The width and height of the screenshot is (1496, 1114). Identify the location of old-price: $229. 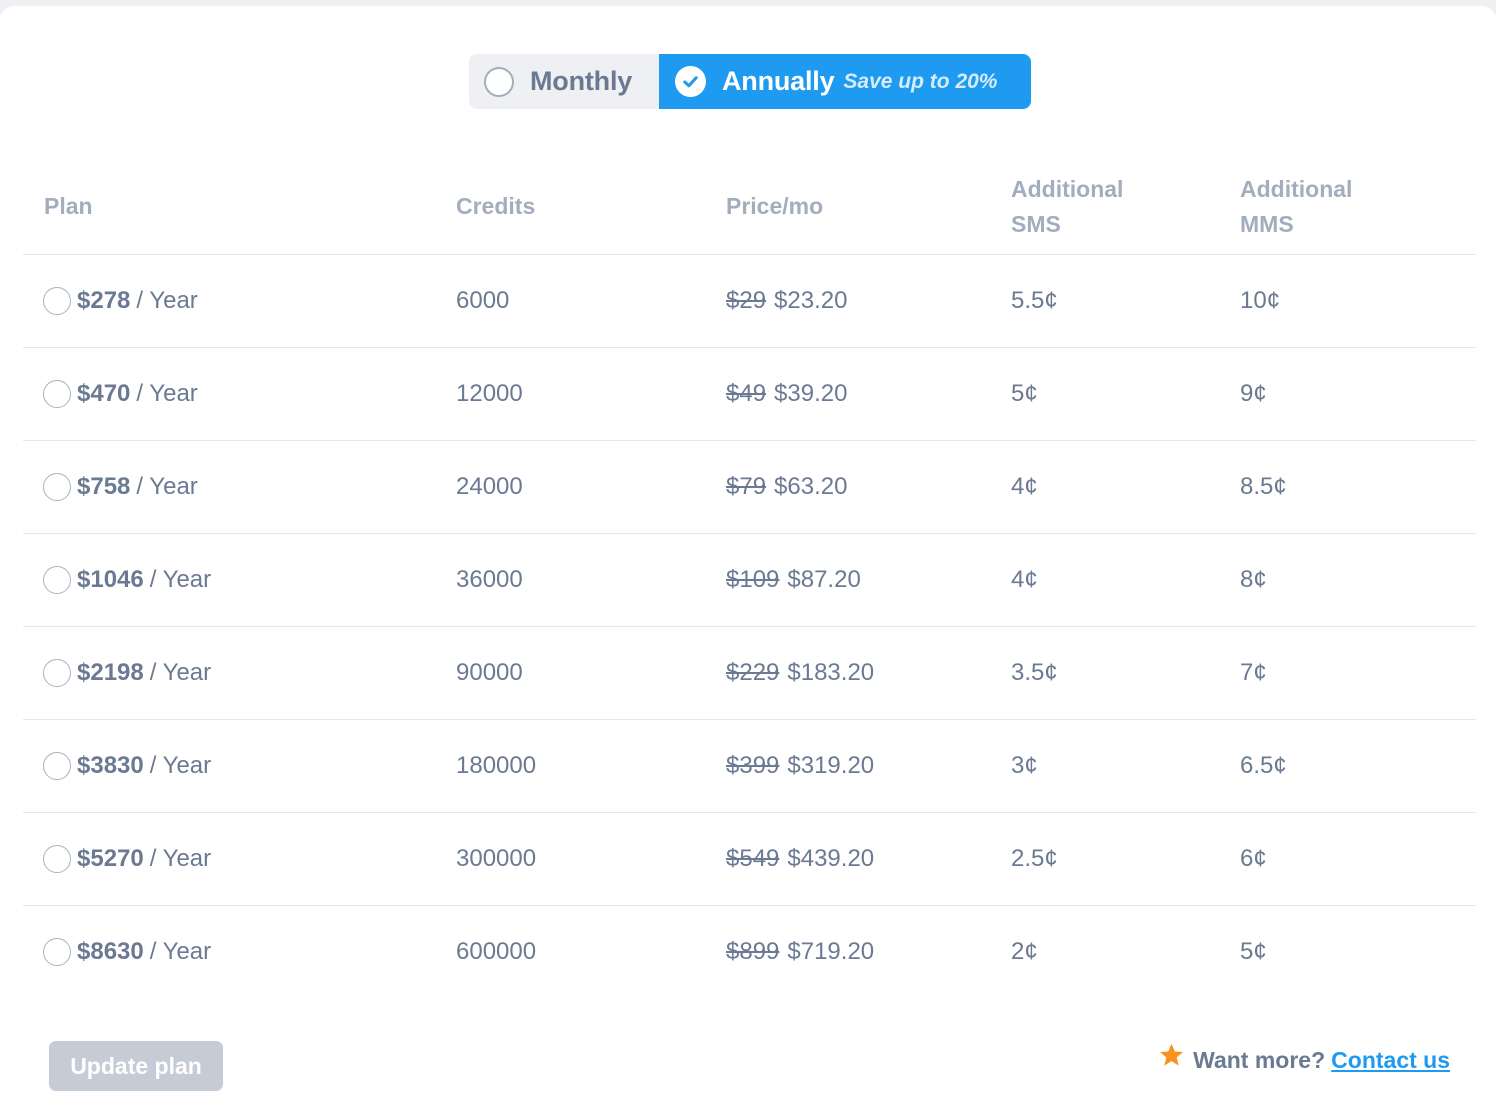
(753, 672).